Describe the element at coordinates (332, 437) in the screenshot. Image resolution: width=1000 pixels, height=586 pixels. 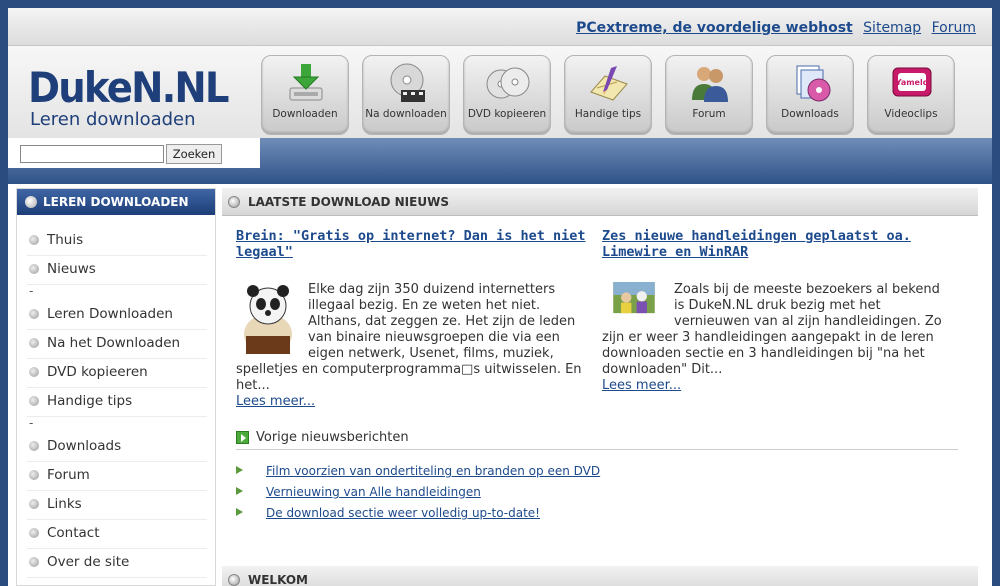
I see `previous-news-label: Vorige nieuwsberichten` at that location.